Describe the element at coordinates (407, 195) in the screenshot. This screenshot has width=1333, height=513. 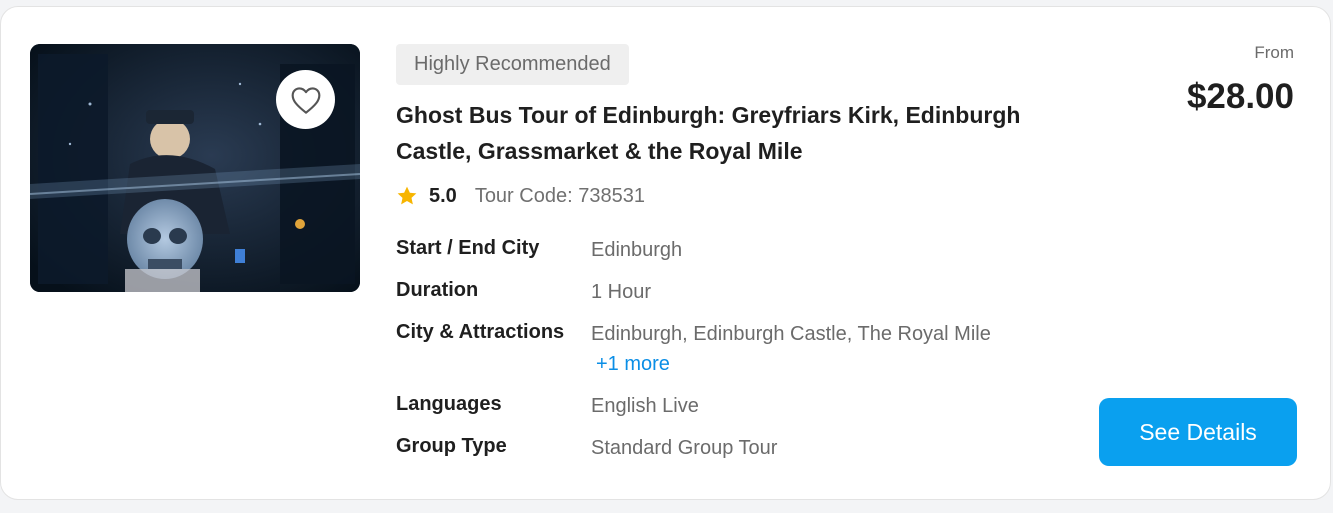
I see `star-icon` at that location.